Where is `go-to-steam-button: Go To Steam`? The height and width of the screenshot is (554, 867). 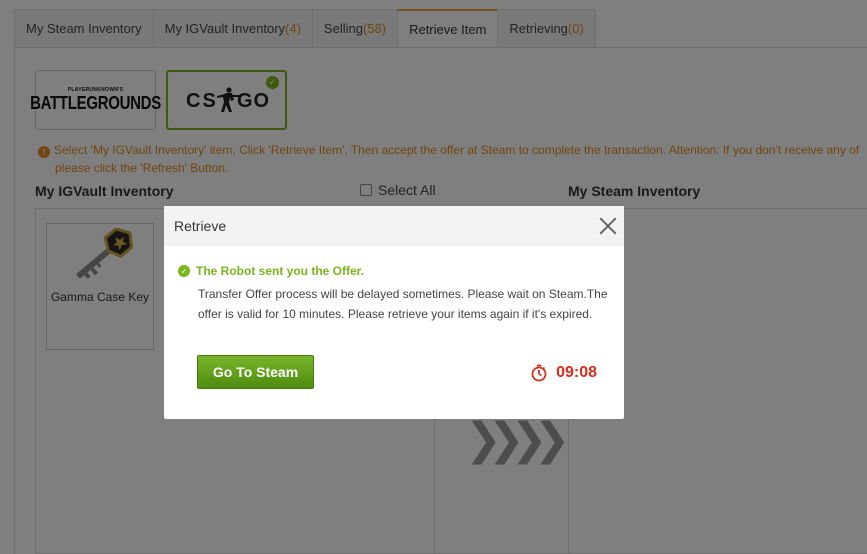
go-to-steam-button: Go To Steam is located at coordinates (255, 372).